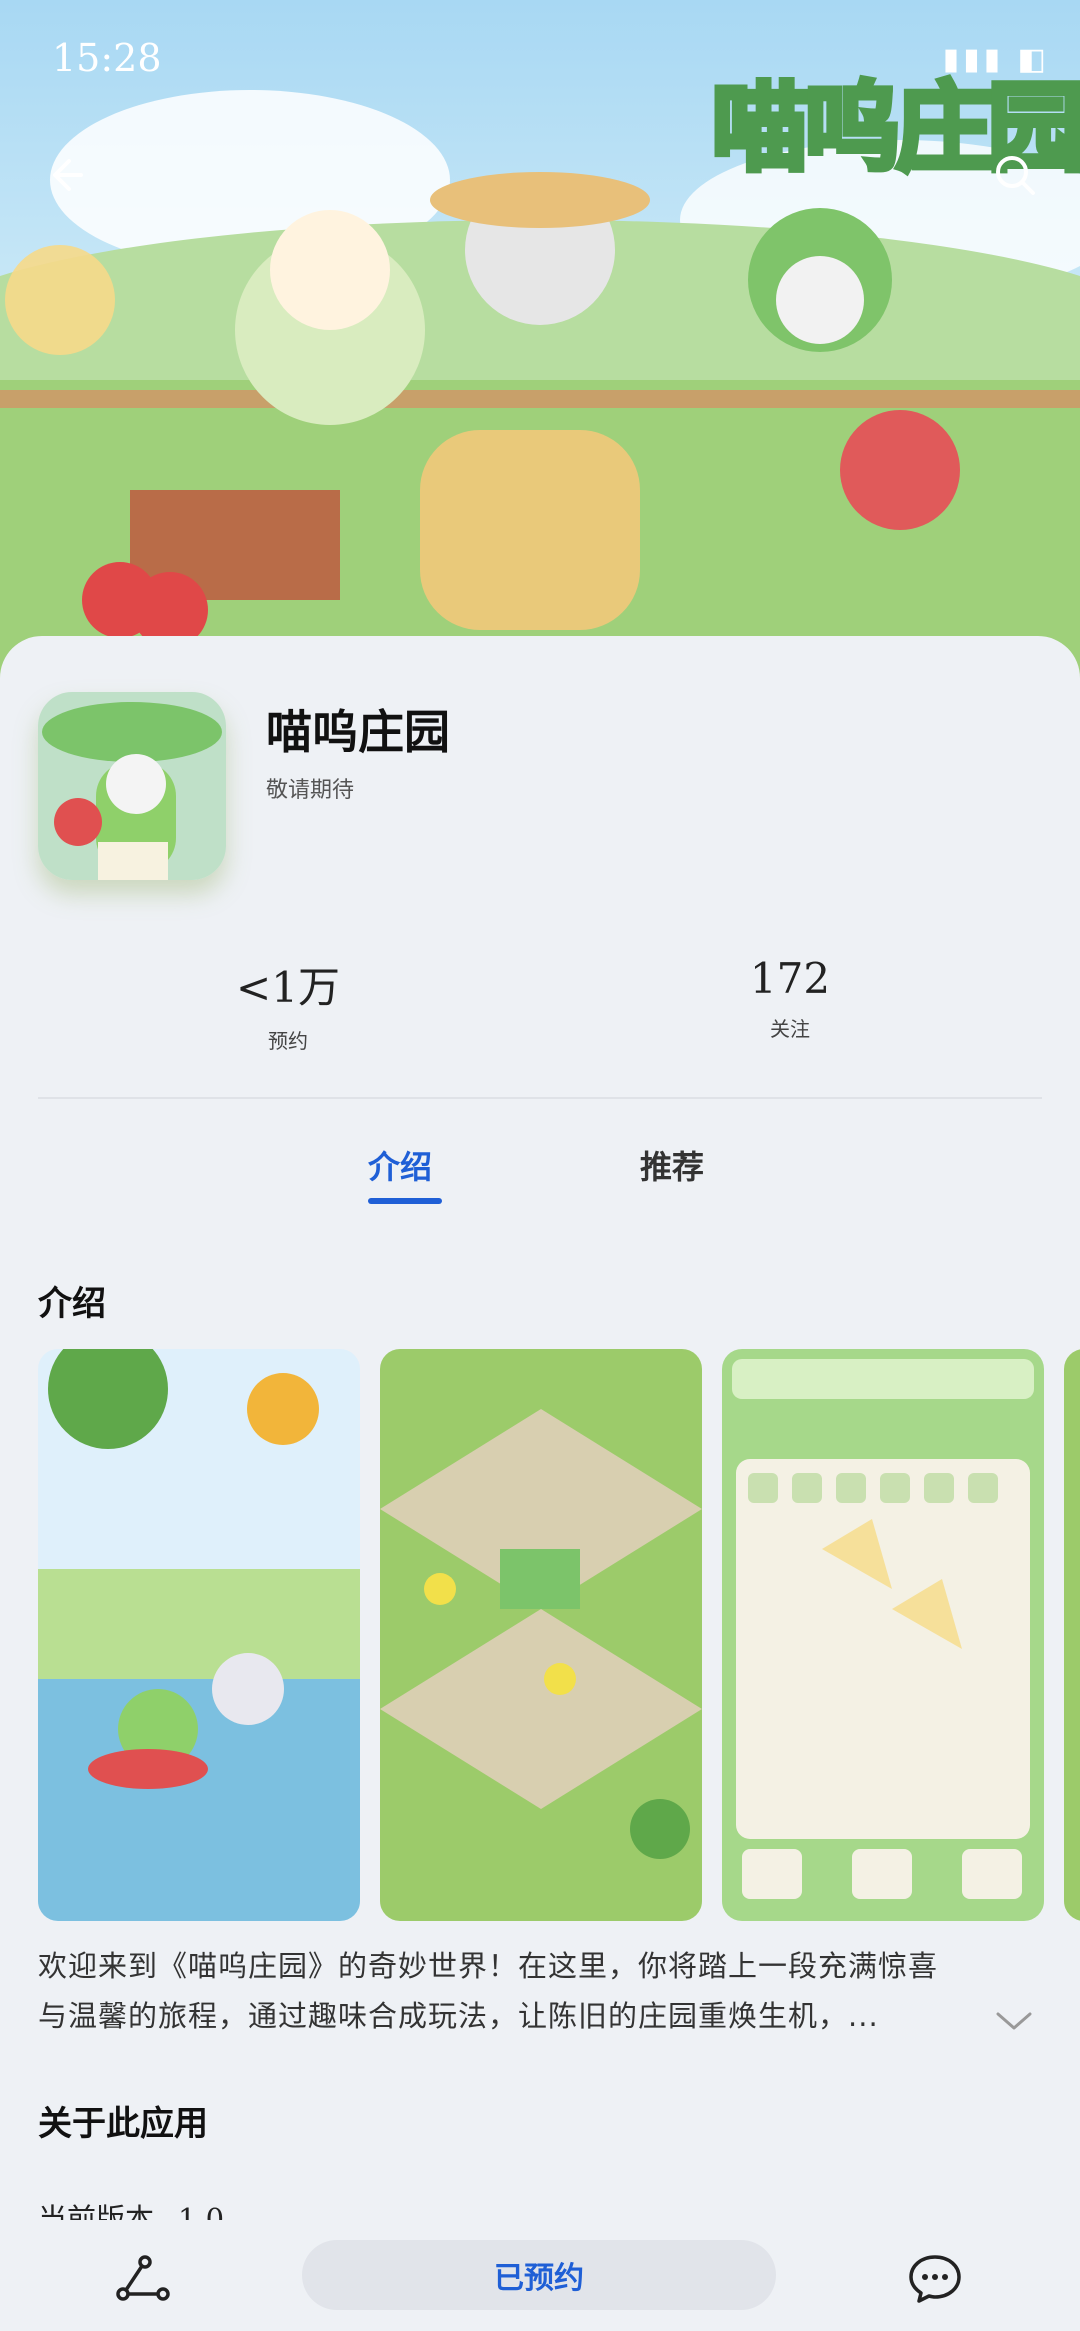 The height and width of the screenshot is (2331, 1080). Describe the element at coordinates (540, 60) in the screenshot. I see `status-bar: 15:28 ▮▮▮ ◧` at that location.